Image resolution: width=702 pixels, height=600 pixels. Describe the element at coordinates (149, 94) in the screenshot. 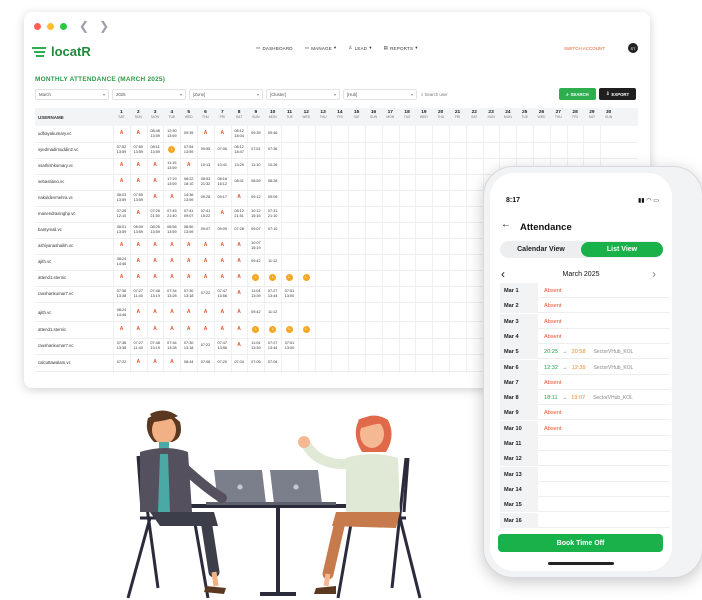

I see `year-select: 2025 ▾` at that location.